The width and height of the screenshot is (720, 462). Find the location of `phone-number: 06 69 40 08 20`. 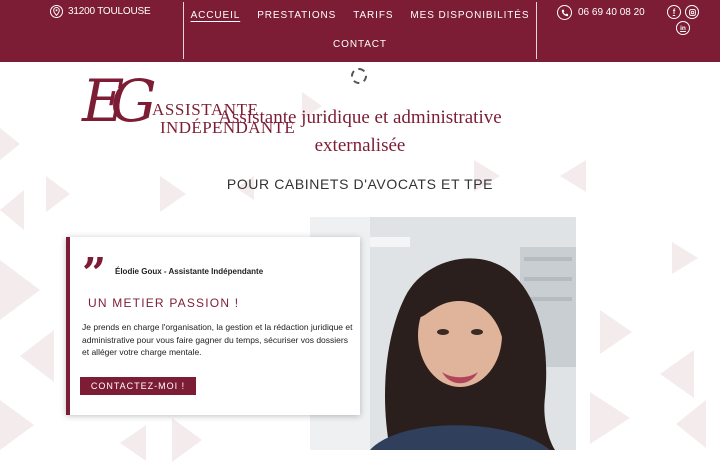

phone-number: 06 69 40 08 20 is located at coordinates (611, 12).